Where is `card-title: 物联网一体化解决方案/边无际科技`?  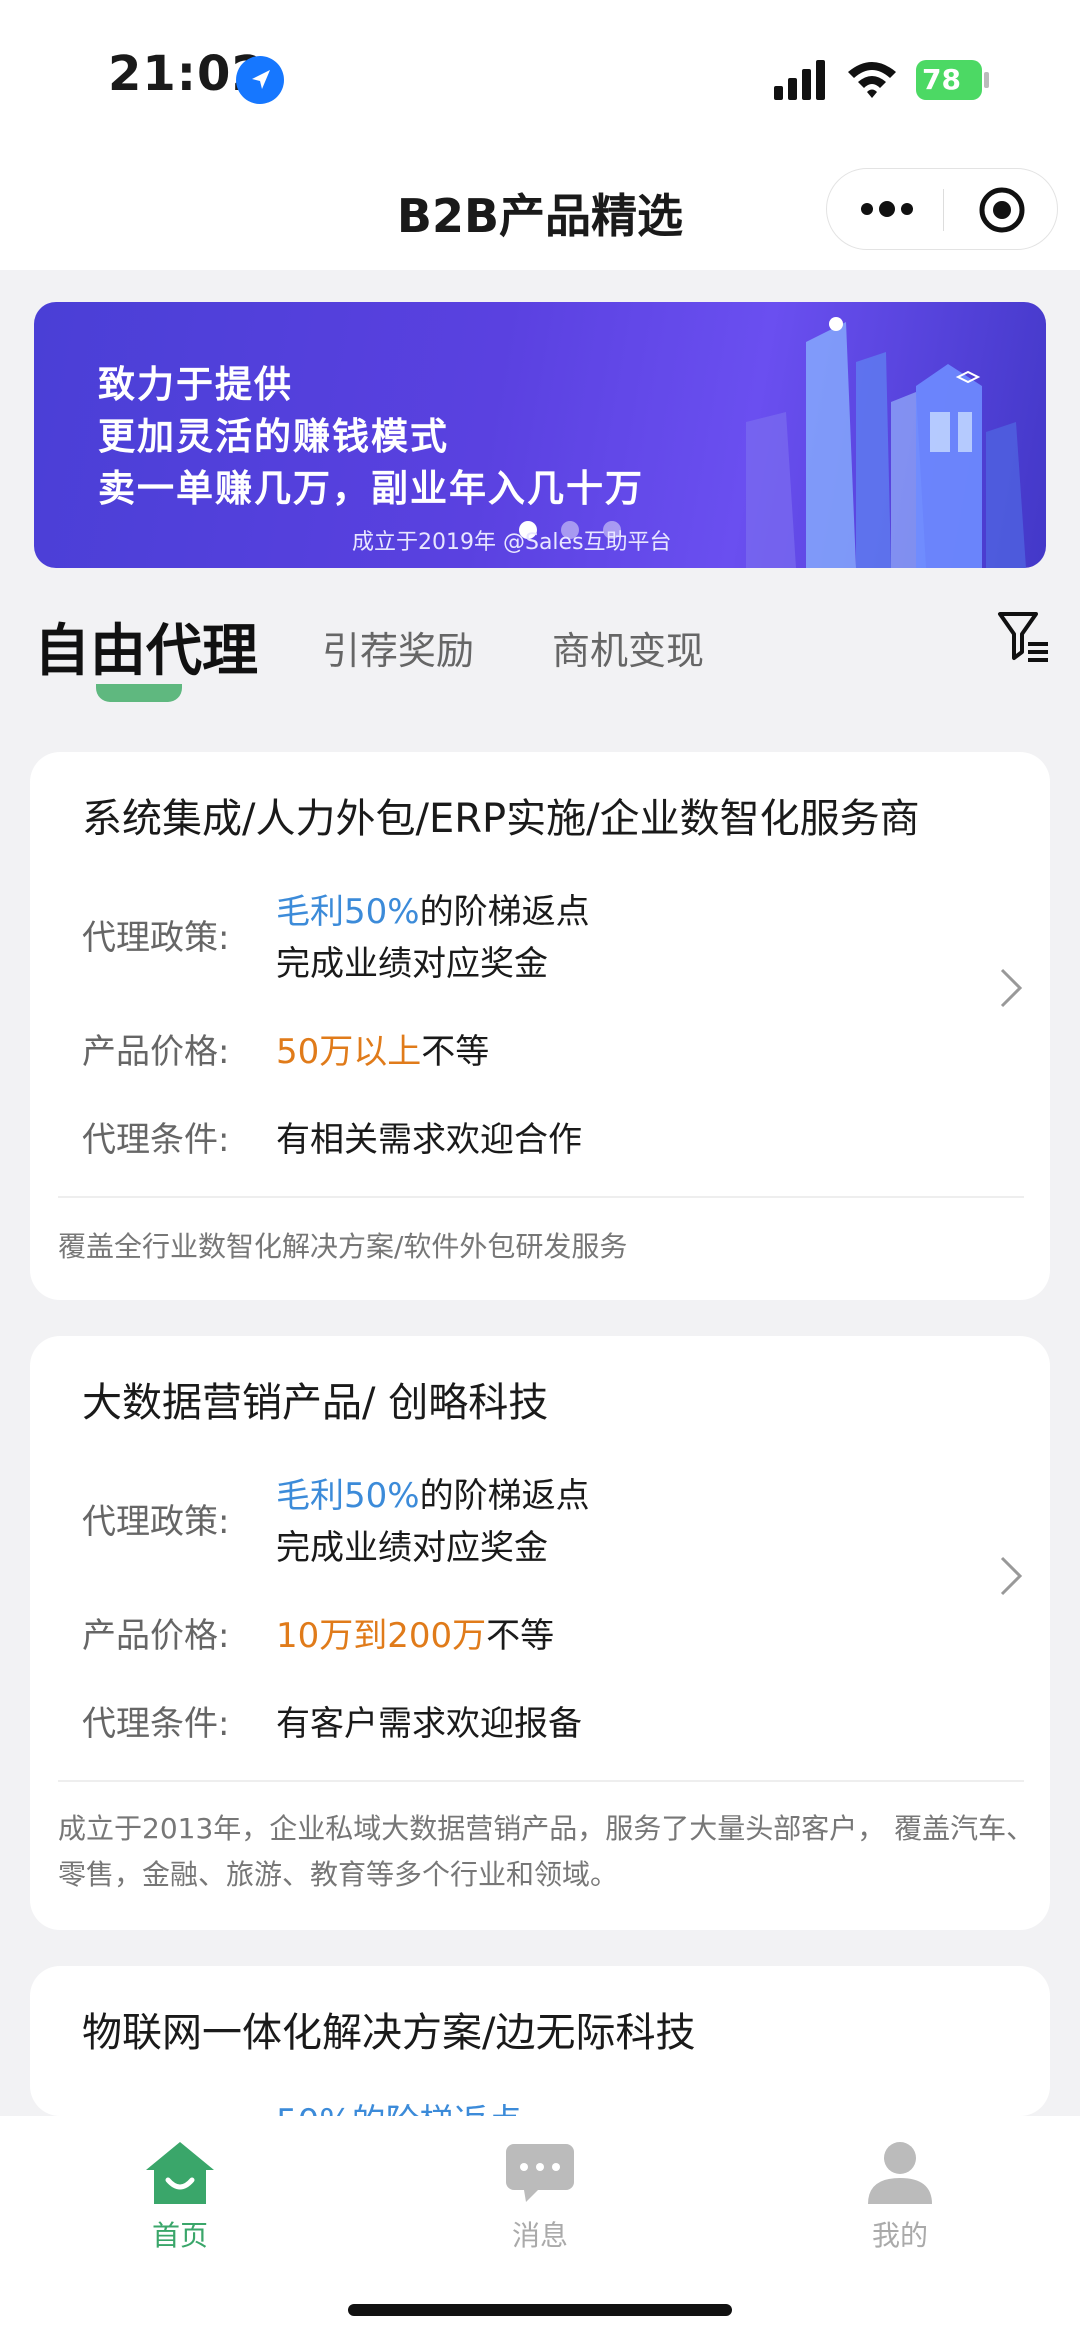 card-title: 物联网一体化解决方案/边无际科技 is located at coordinates (389, 2033).